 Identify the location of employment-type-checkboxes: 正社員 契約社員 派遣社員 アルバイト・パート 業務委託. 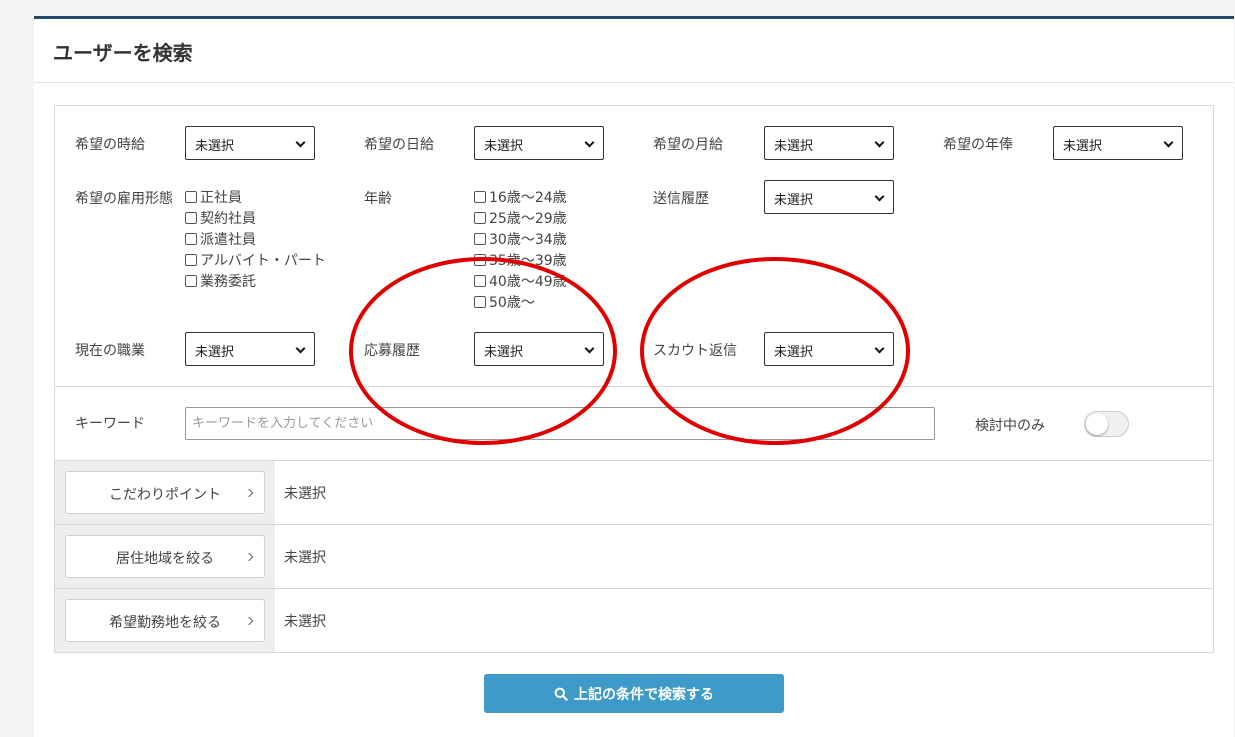
(255, 238).